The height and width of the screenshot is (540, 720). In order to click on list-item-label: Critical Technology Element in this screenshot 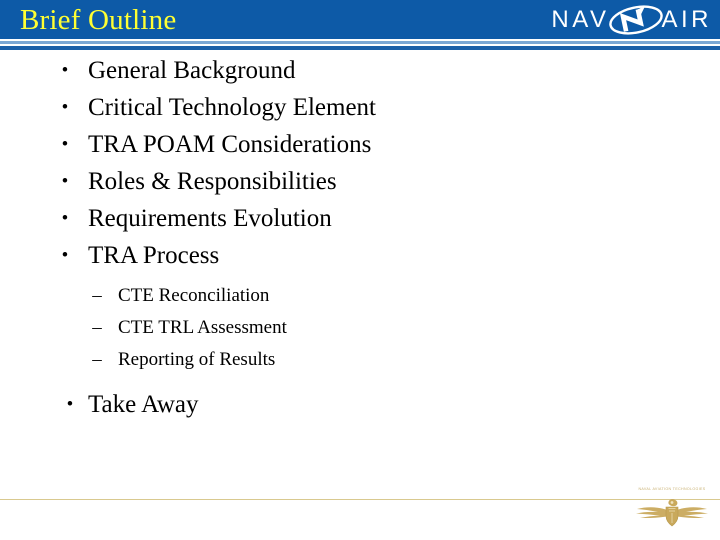, I will do `click(232, 107)`.